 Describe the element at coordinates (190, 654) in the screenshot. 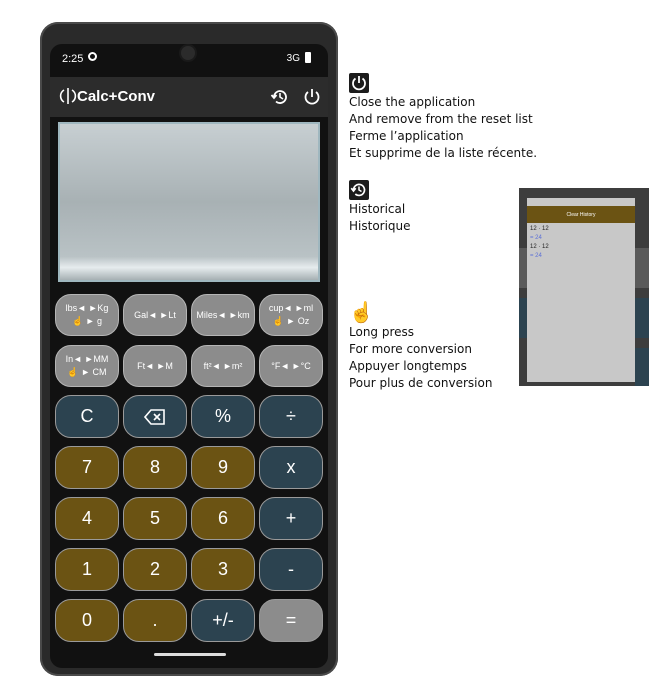

I see `gesture-nav-bar` at that location.